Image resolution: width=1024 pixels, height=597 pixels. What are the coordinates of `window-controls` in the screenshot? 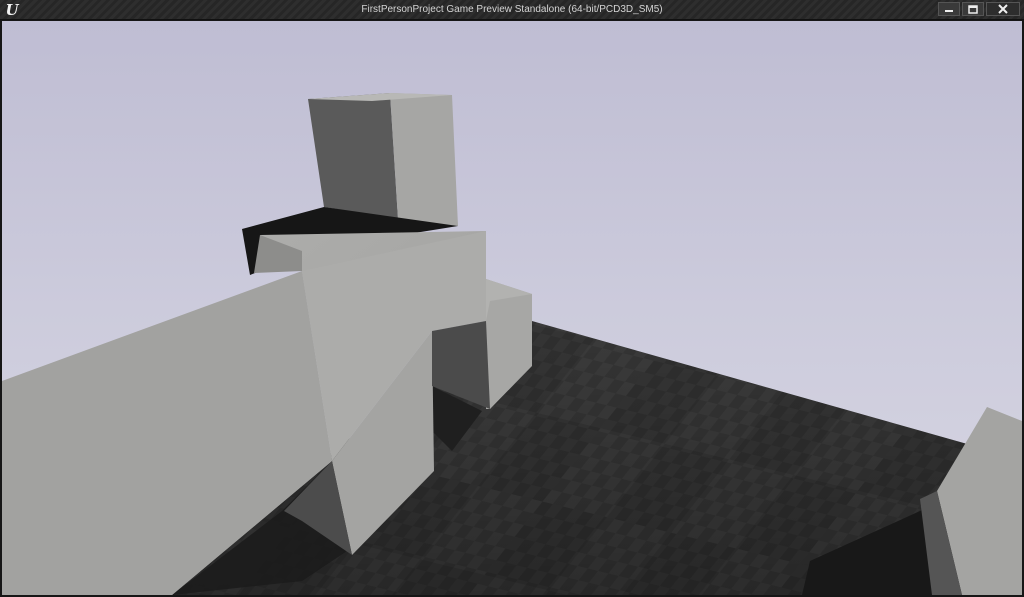 It's located at (979, 9).